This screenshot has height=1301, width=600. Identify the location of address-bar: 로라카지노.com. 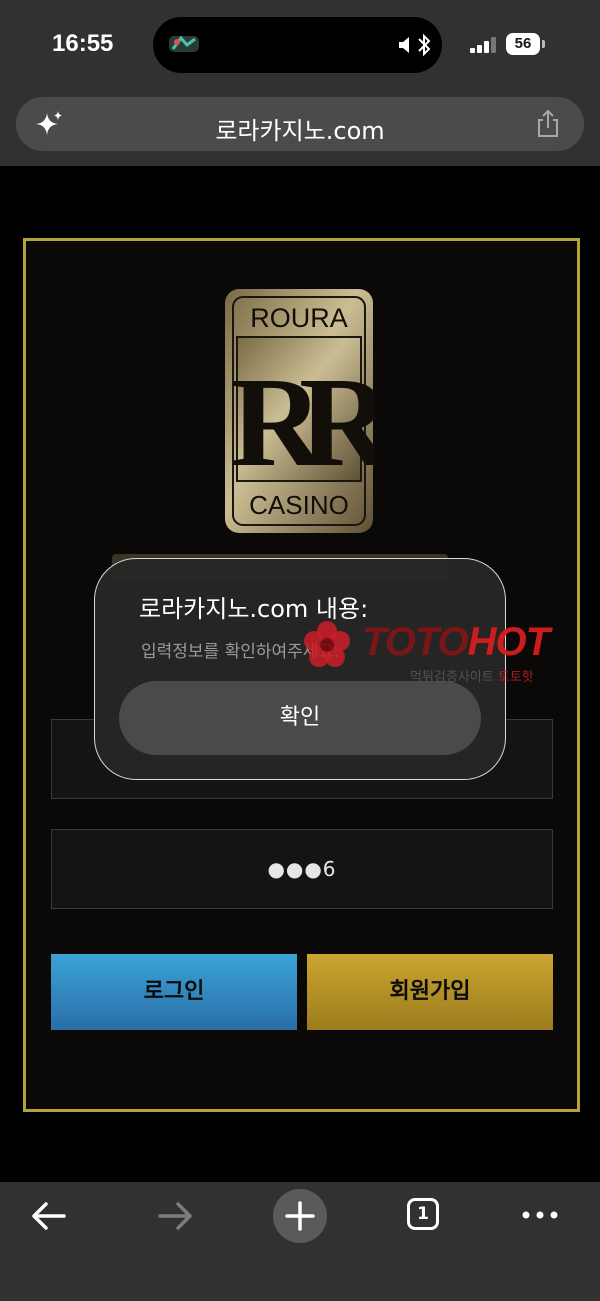
(300, 124).